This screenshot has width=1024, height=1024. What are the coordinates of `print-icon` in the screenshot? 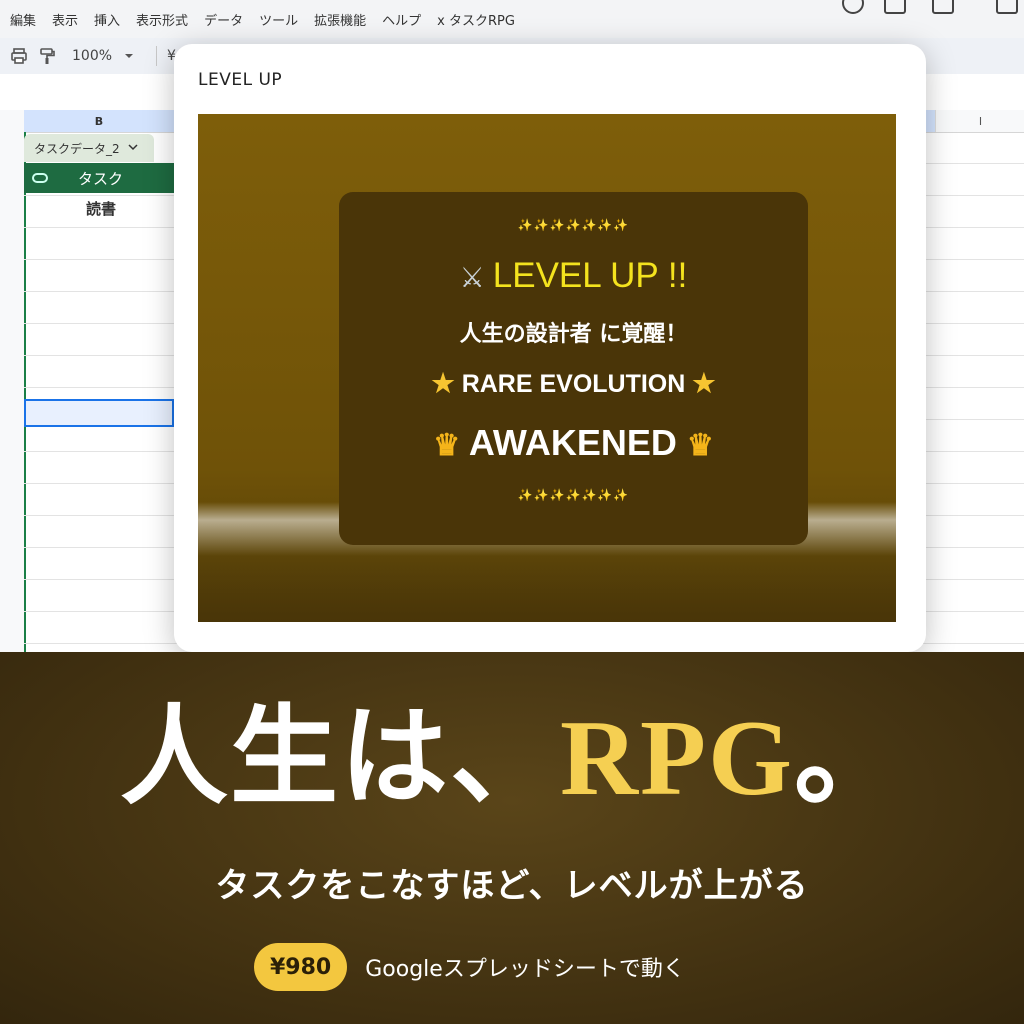 It's located at (19, 56).